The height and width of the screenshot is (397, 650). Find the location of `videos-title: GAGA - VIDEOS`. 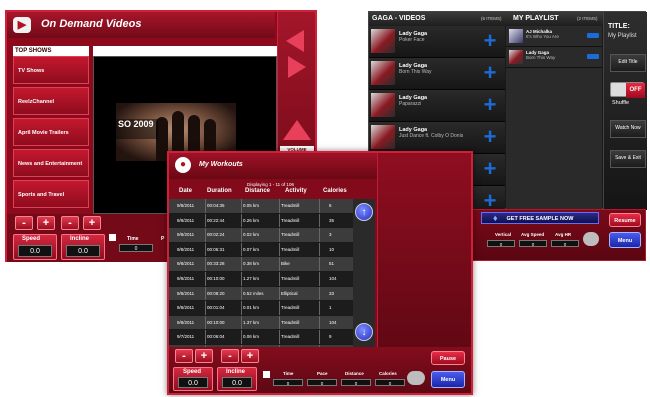

videos-title: GAGA - VIDEOS is located at coordinates (399, 18).